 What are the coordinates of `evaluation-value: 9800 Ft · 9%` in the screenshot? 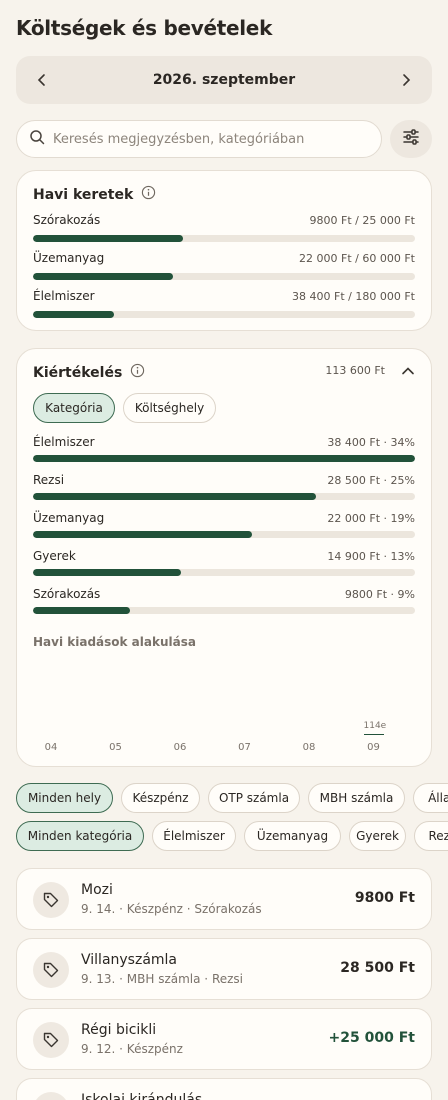 It's located at (379, 594).